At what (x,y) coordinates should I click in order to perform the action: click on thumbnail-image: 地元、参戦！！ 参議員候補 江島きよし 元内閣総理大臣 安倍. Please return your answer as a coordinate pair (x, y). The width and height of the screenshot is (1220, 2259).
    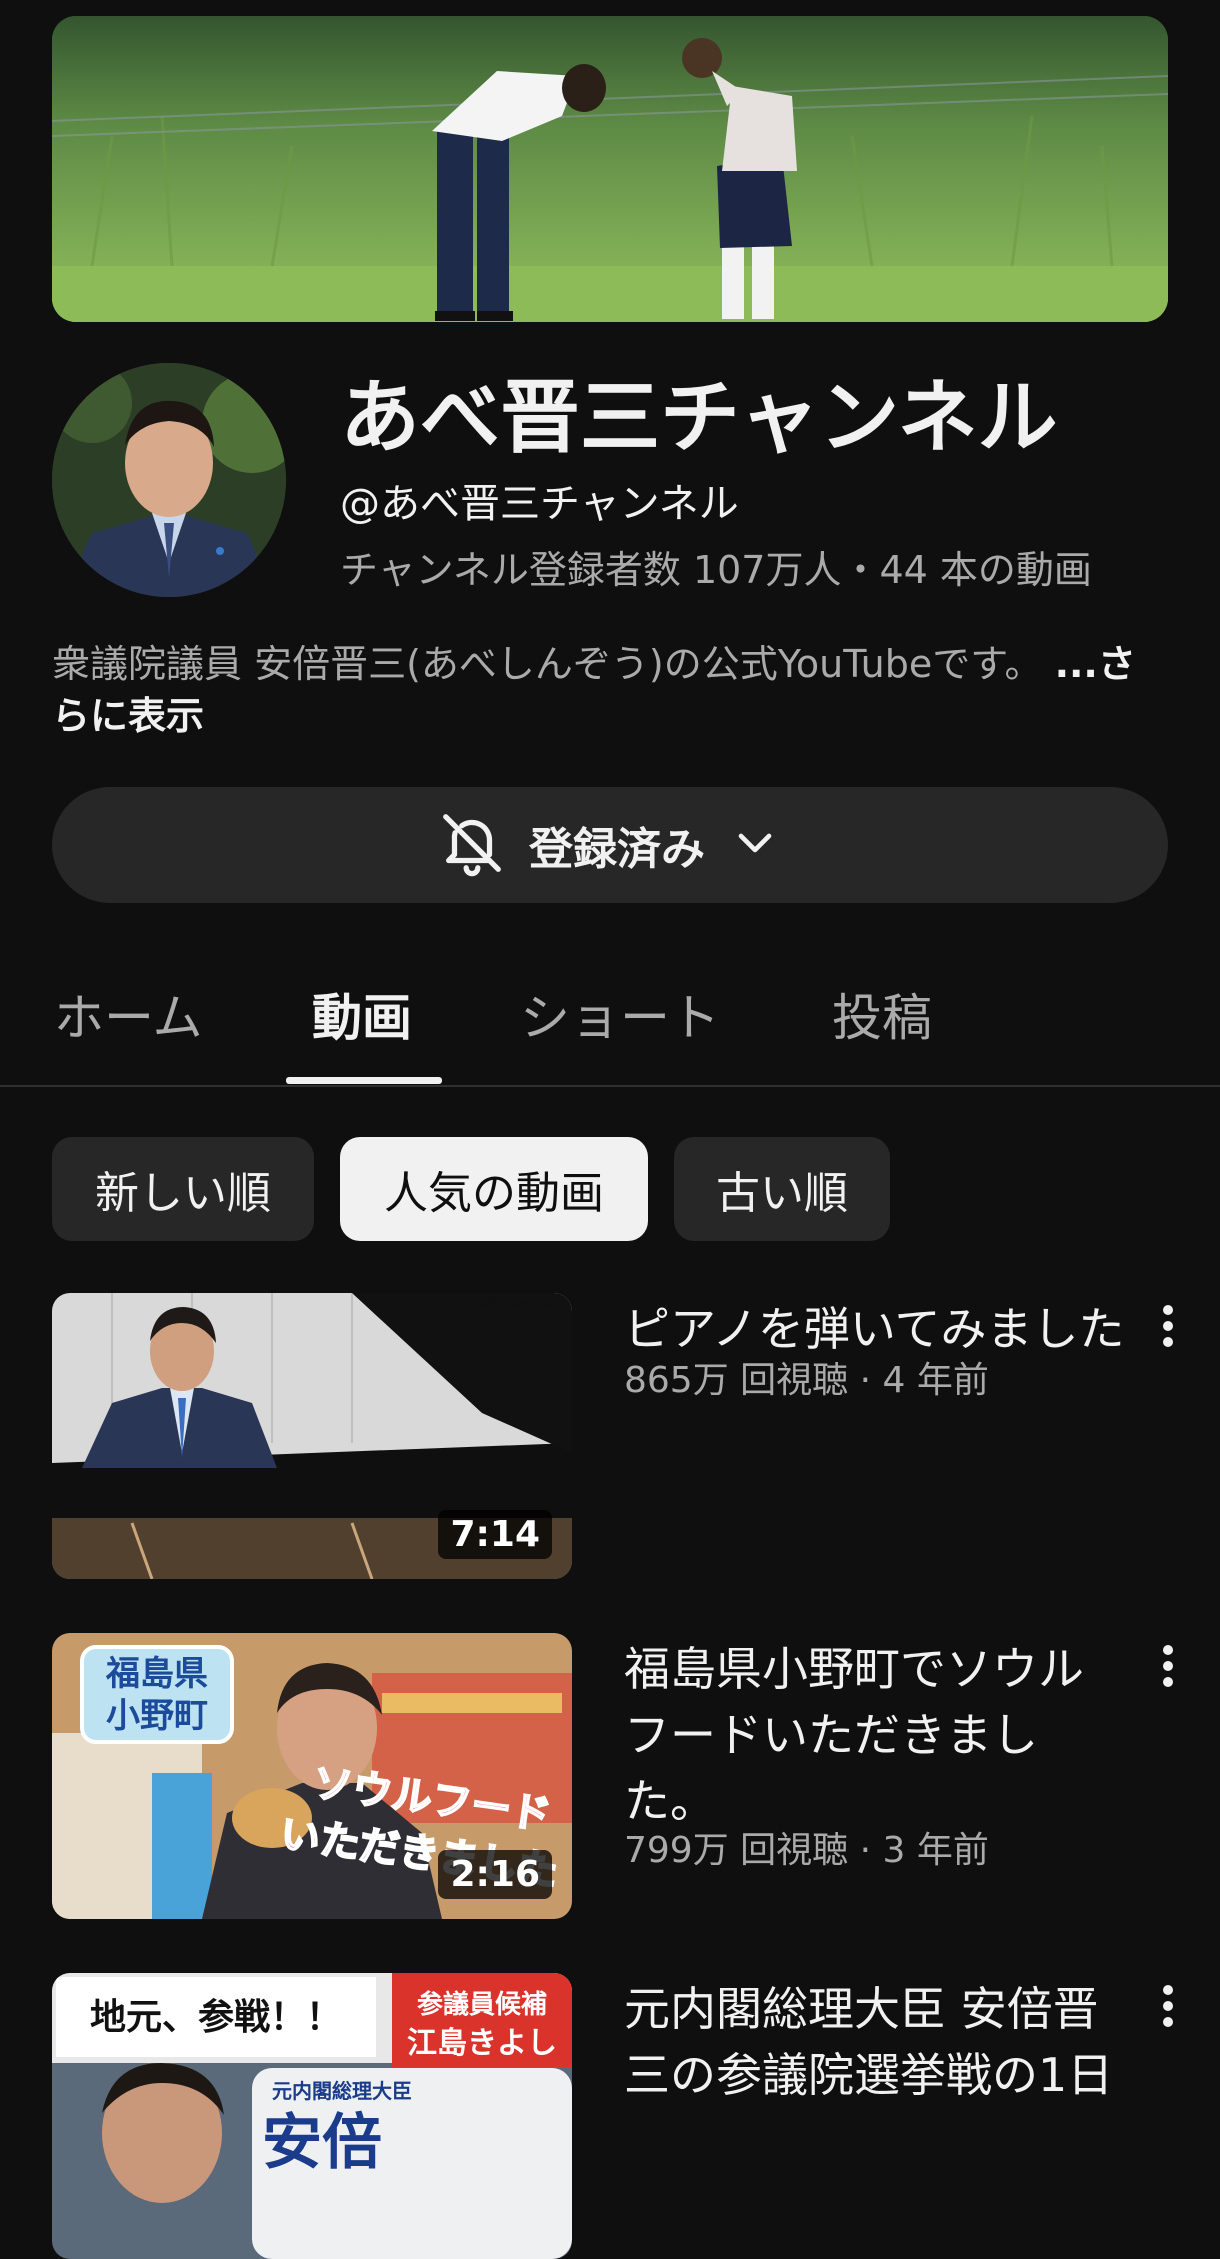
    Looking at the image, I should click on (312, 2116).